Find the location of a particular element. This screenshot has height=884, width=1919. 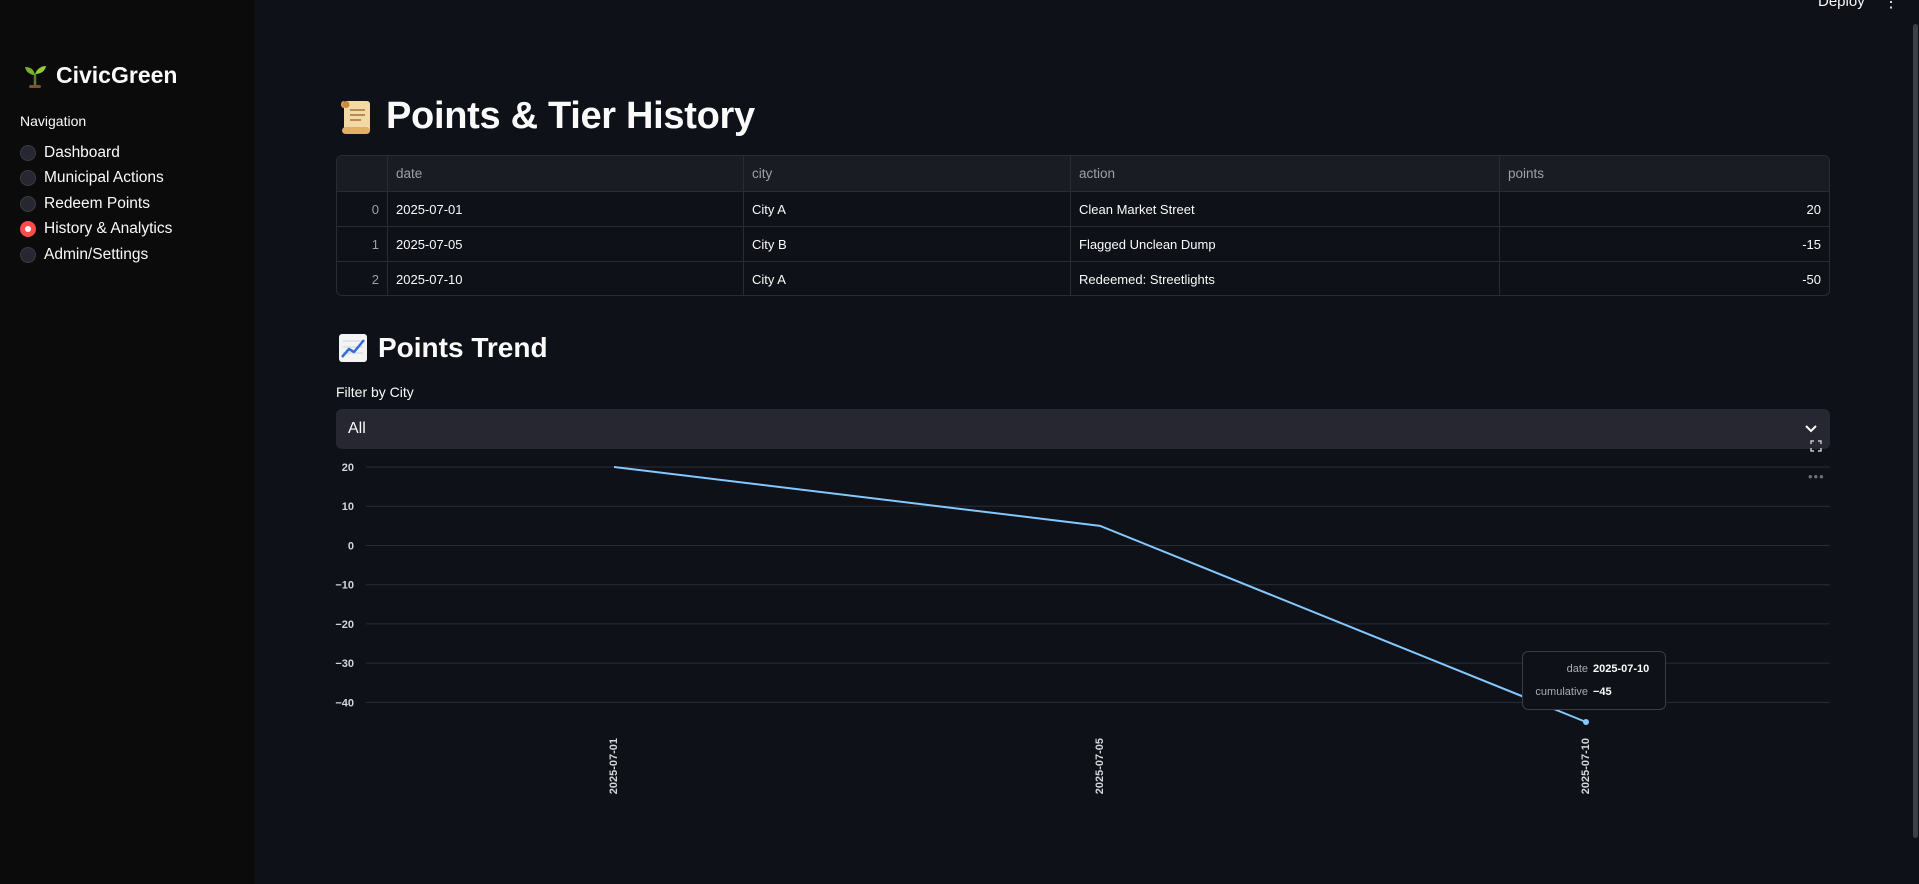

nav-item-dashboard: Dashboard is located at coordinates (96, 153).